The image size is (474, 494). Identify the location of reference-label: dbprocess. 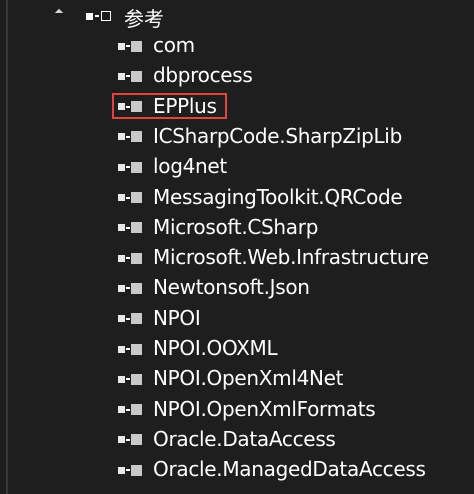
(203, 75).